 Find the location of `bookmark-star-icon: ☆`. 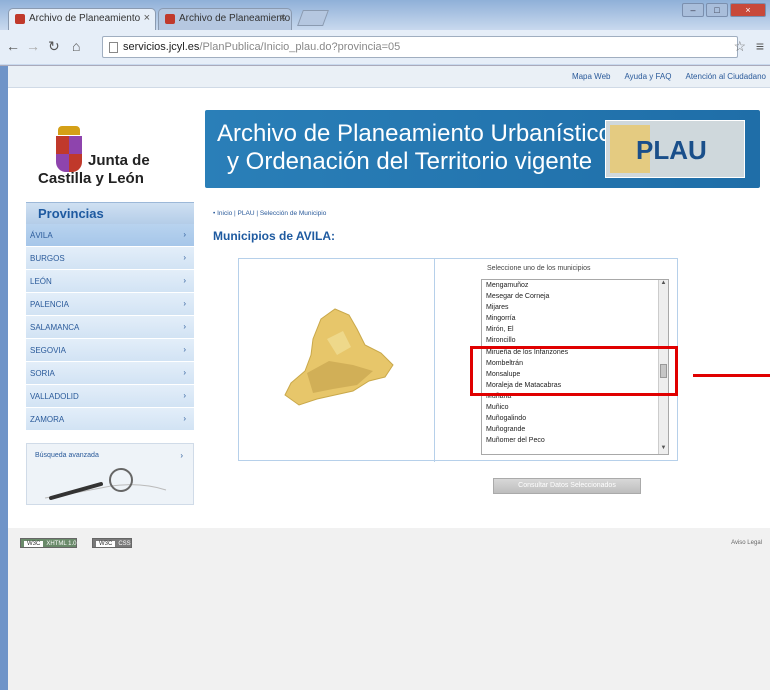

bookmark-star-icon: ☆ is located at coordinates (739, 46).